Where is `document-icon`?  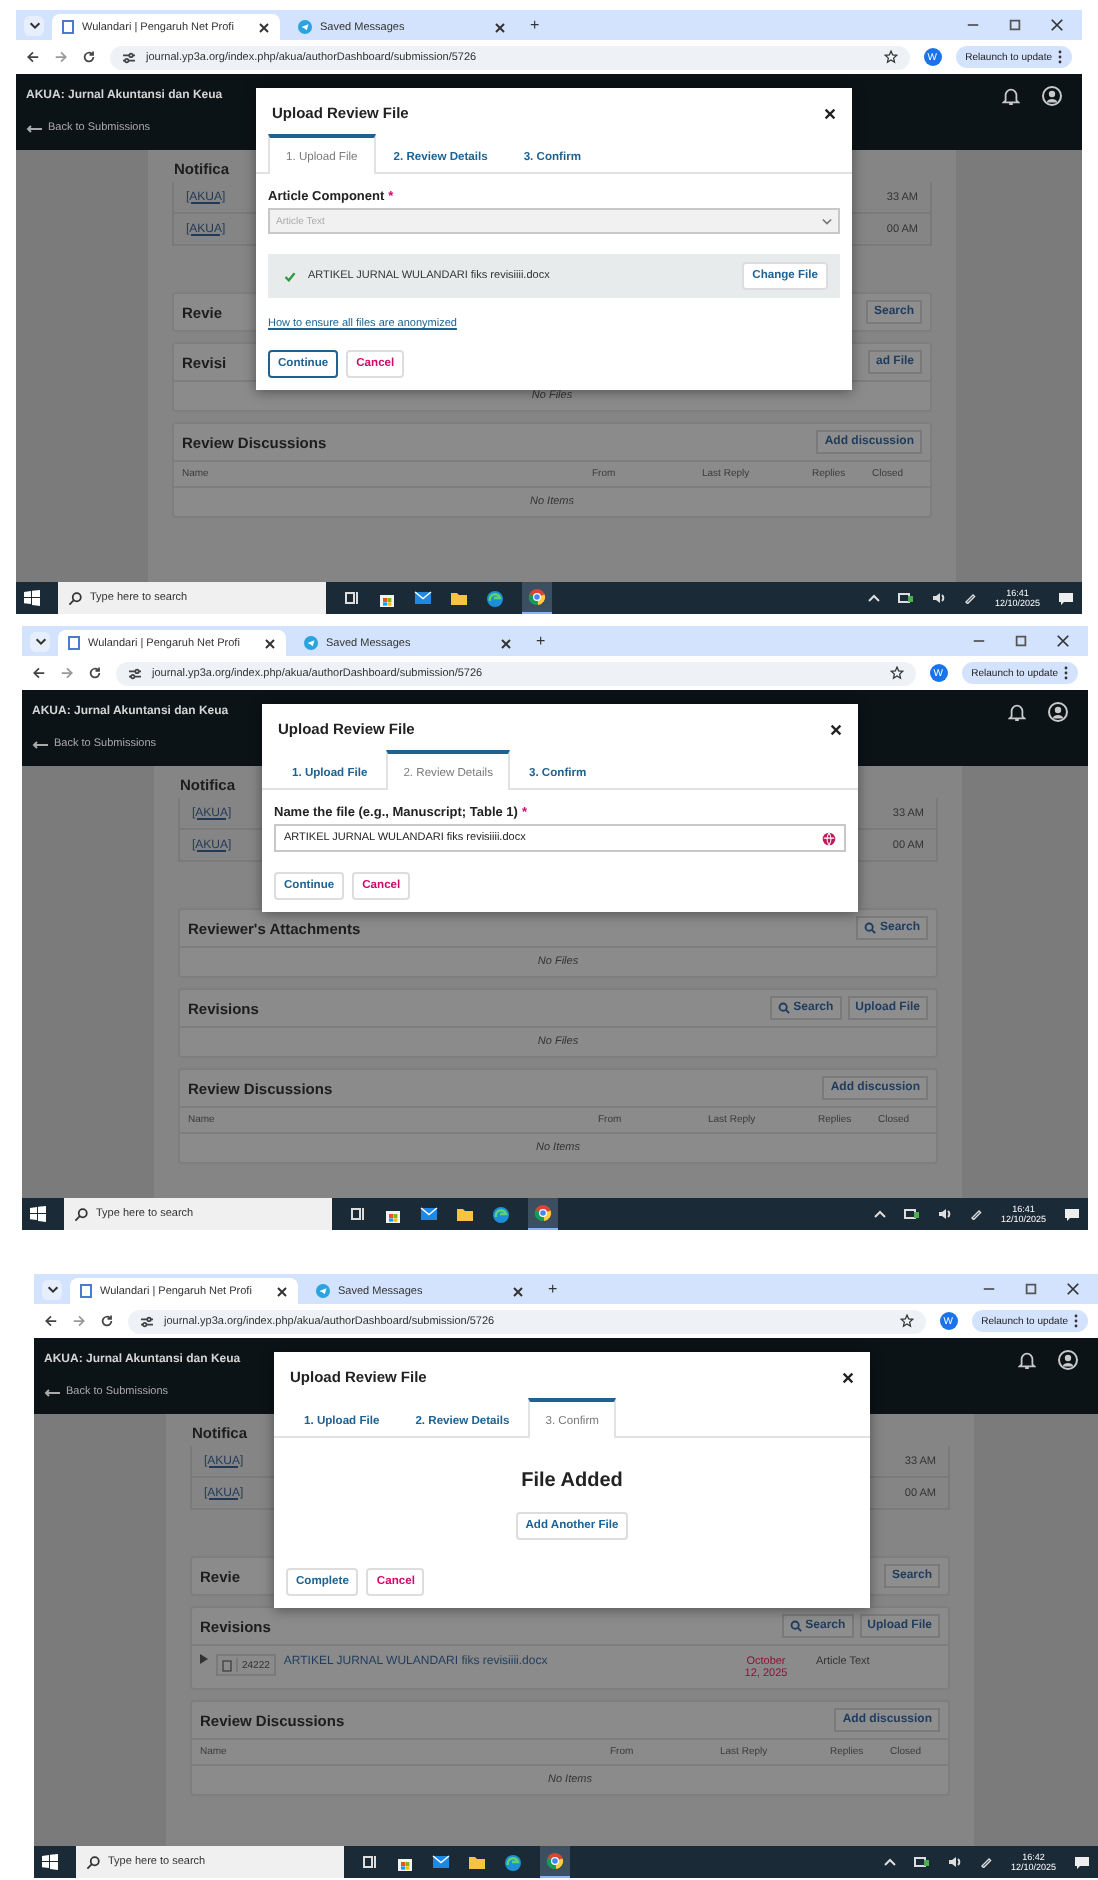 document-icon is located at coordinates (227, 1665).